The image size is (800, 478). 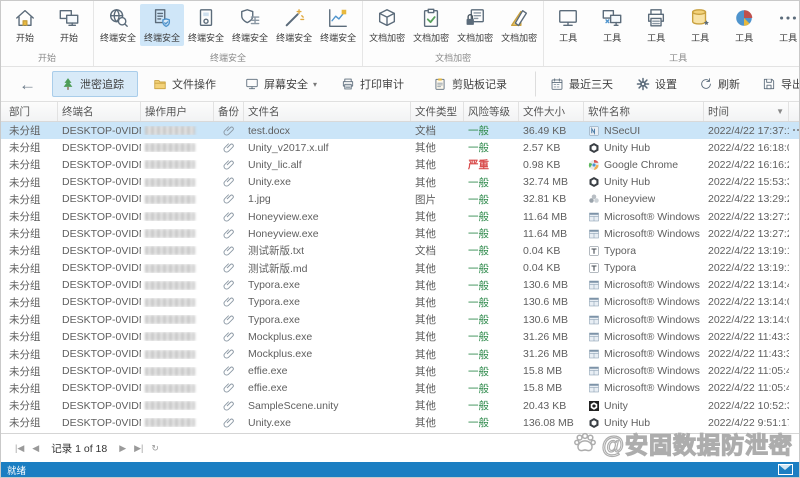 I want to click on file-name-cell: effie.exe, so click(x=268, y=371).